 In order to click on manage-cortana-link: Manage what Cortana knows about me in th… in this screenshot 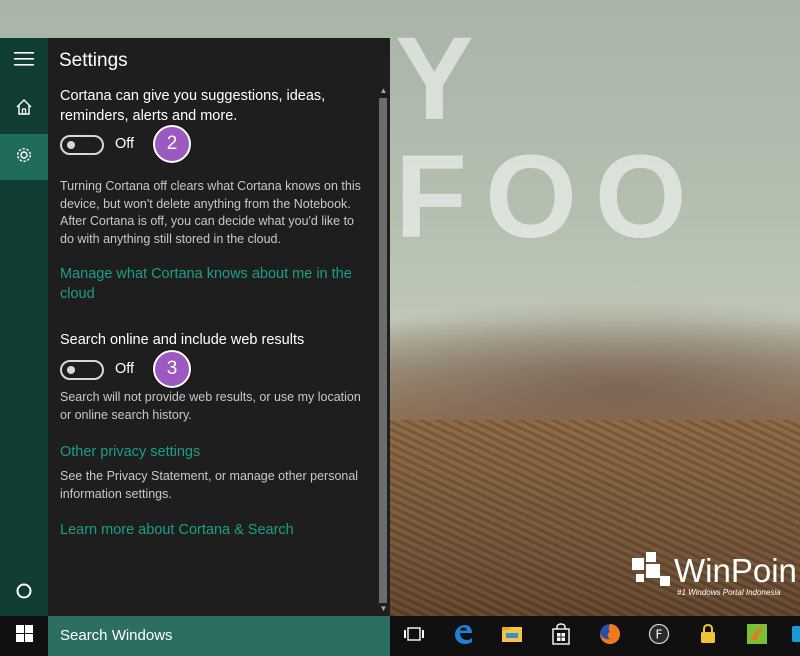, I will do `click(215, 284)`.